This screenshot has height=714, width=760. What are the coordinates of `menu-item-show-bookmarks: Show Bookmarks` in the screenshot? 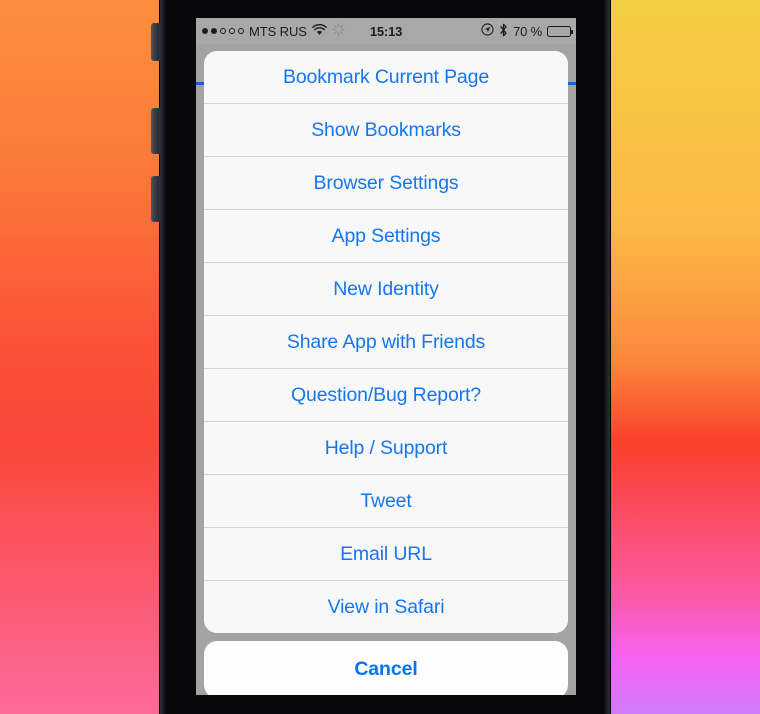 It's located at (386, 130).